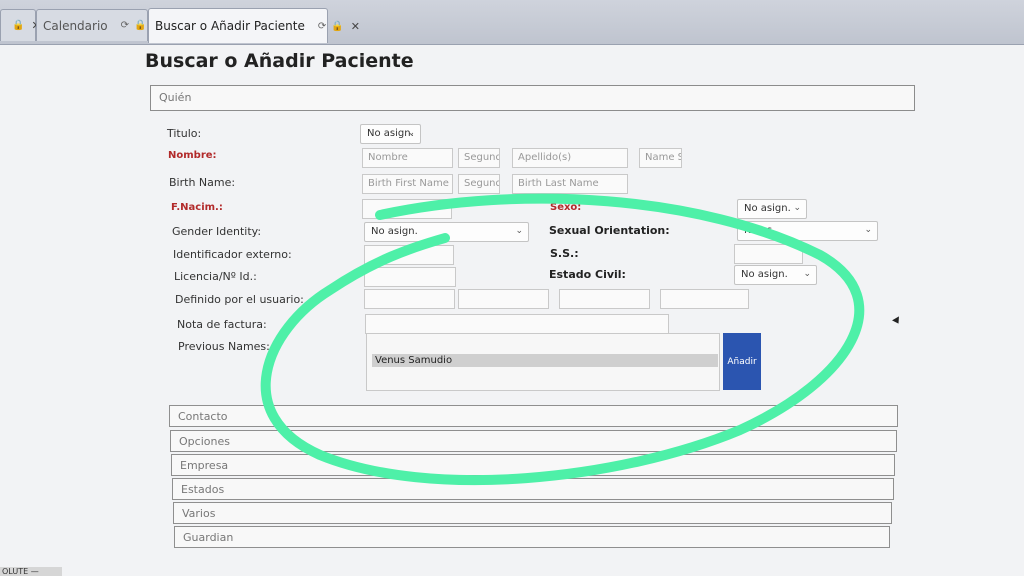  I want to click on previous-names-label: Previous Names:, so click(224, 346).